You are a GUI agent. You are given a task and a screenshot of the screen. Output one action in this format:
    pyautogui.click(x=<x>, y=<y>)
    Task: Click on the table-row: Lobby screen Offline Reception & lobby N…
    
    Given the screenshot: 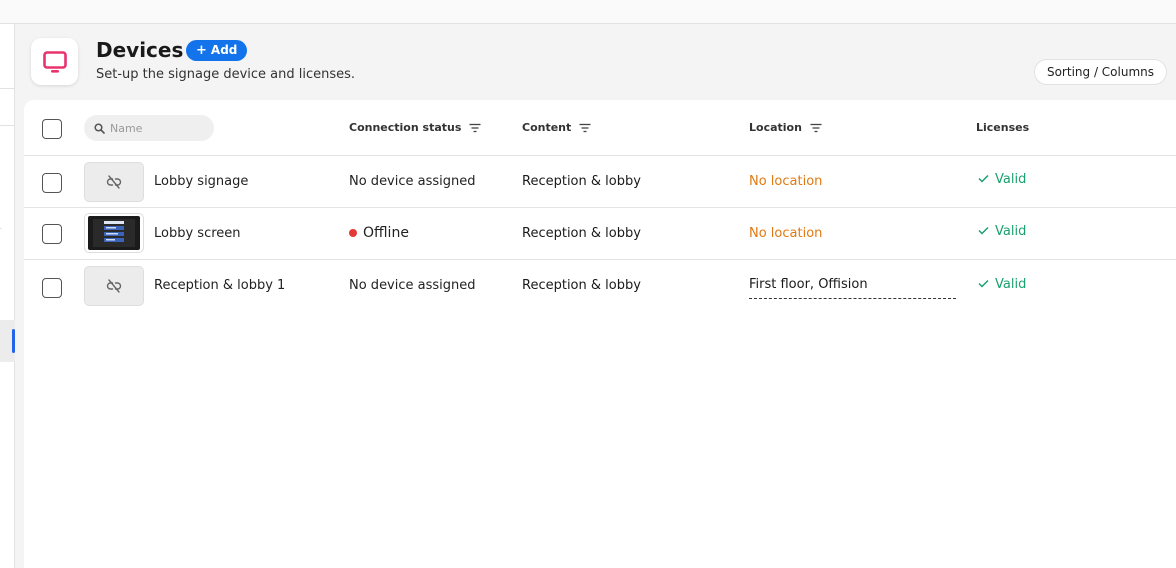 What is the action you would take?
    pyautogui.click(x=600, y=234)
    